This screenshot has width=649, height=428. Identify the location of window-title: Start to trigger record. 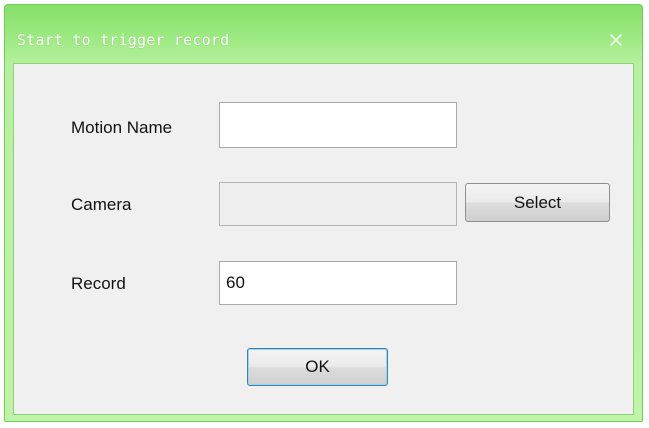
(123, 40).